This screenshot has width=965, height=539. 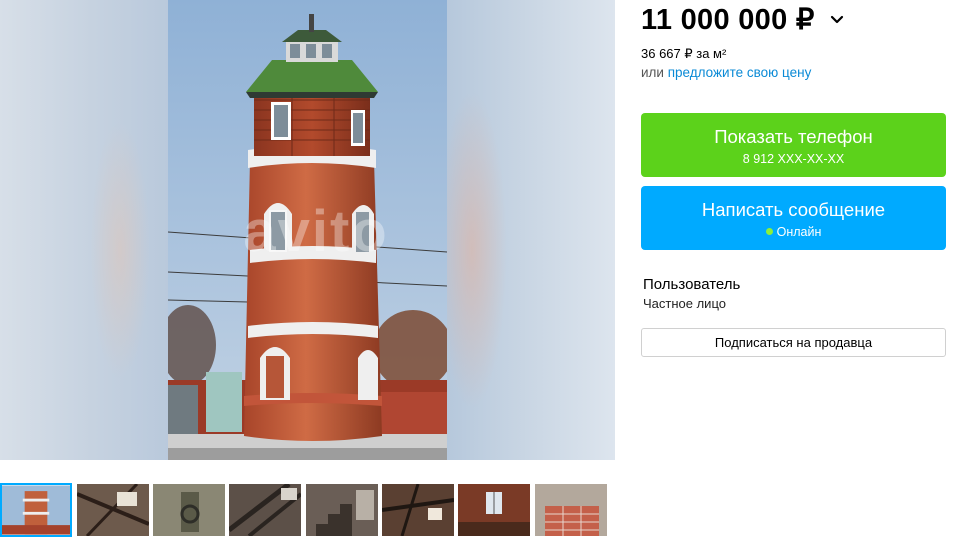 I want to click on thumbnail-4-stairs, so click(x=265, y=510).